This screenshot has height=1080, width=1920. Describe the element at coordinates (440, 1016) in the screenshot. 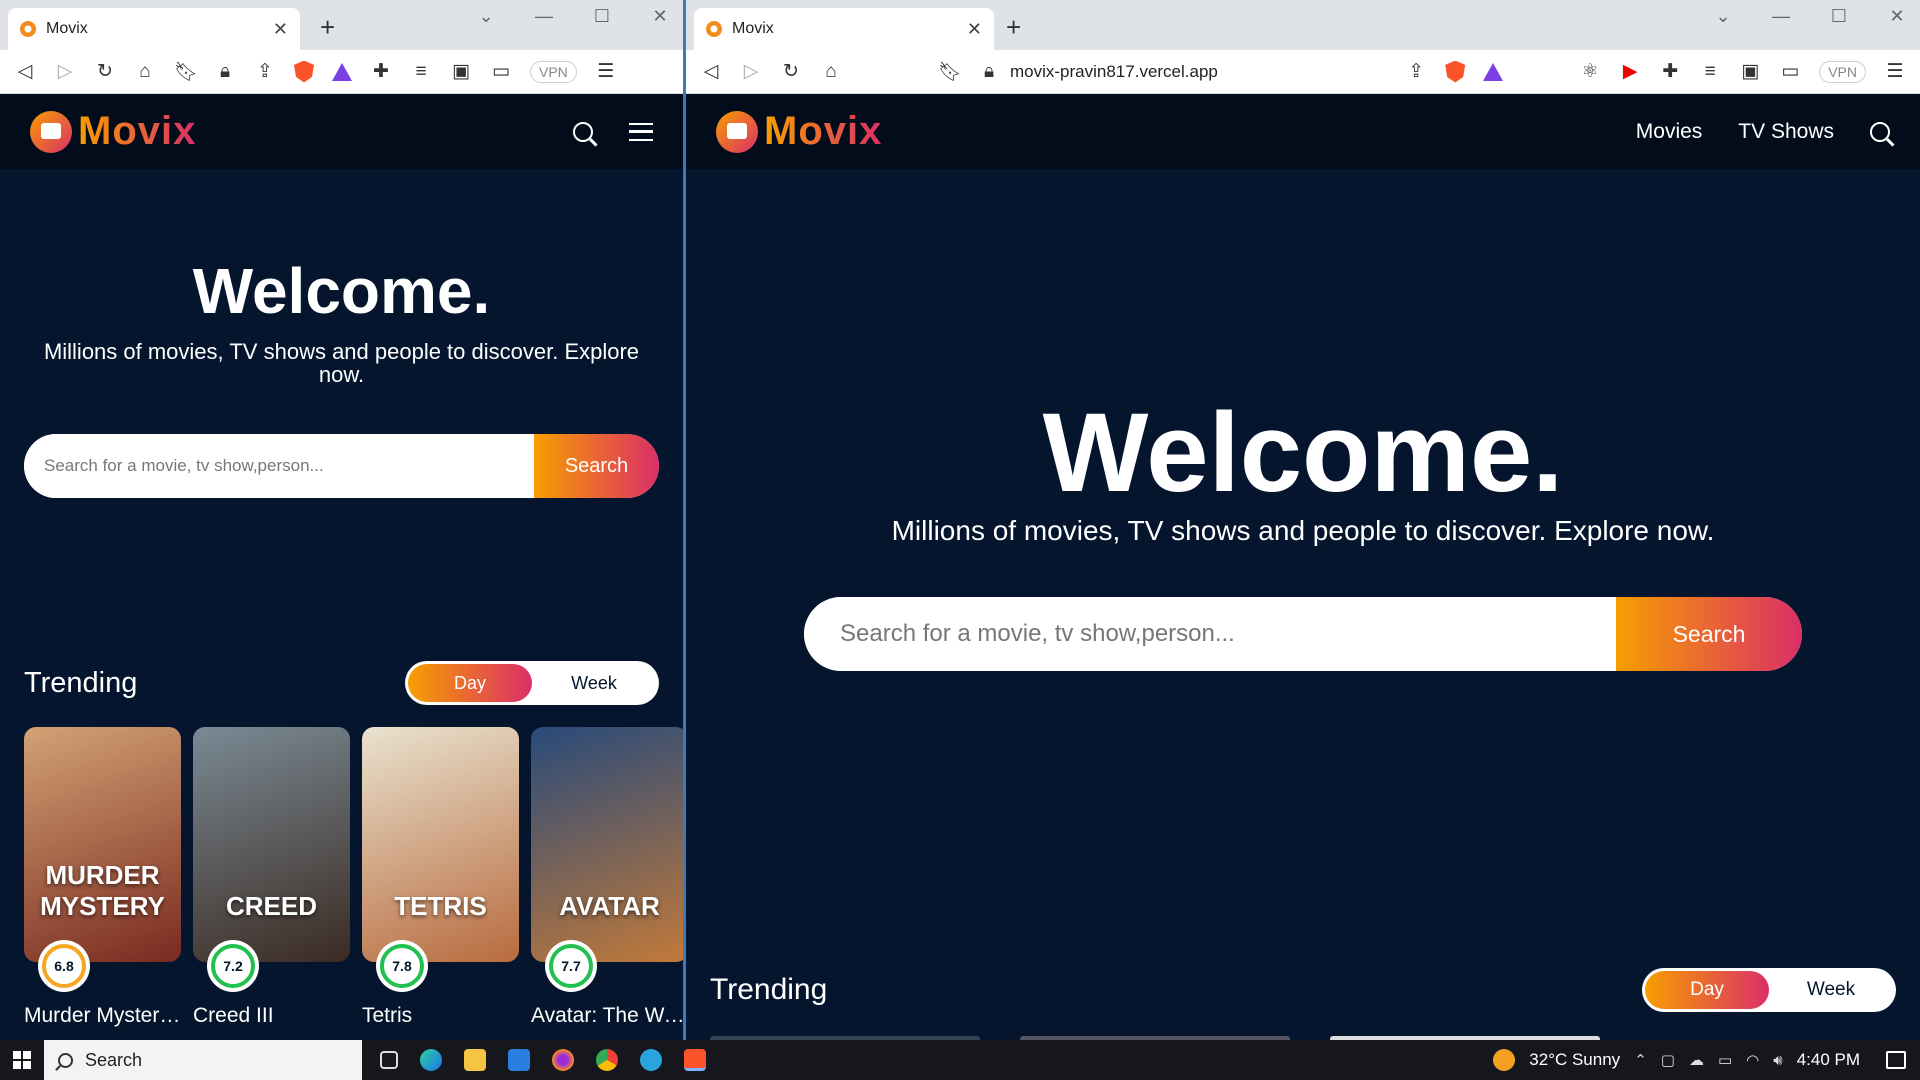

I see `movie-title: Tetris` at that location.